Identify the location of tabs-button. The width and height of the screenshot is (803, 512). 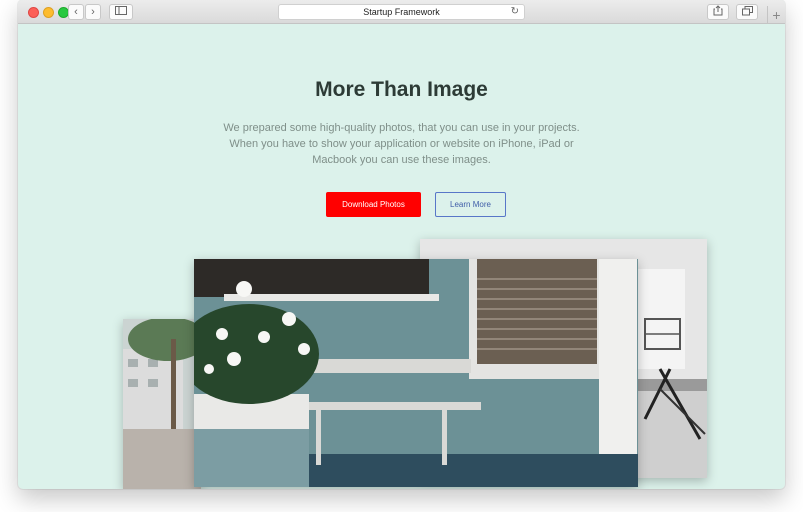
(747, 12).